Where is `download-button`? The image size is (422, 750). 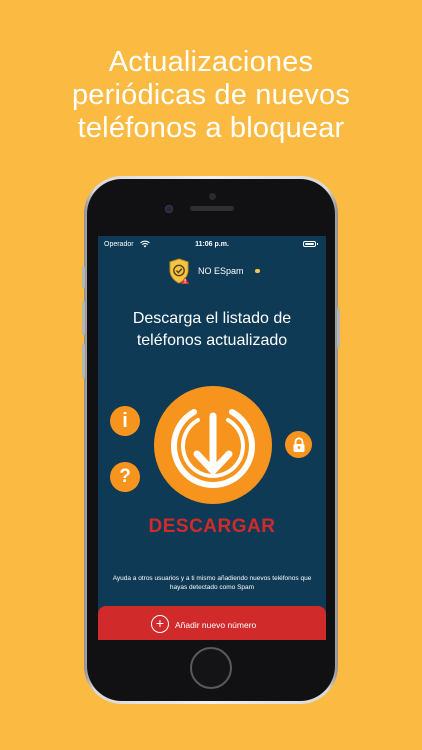
download-button is located at coordinates (213, 445).